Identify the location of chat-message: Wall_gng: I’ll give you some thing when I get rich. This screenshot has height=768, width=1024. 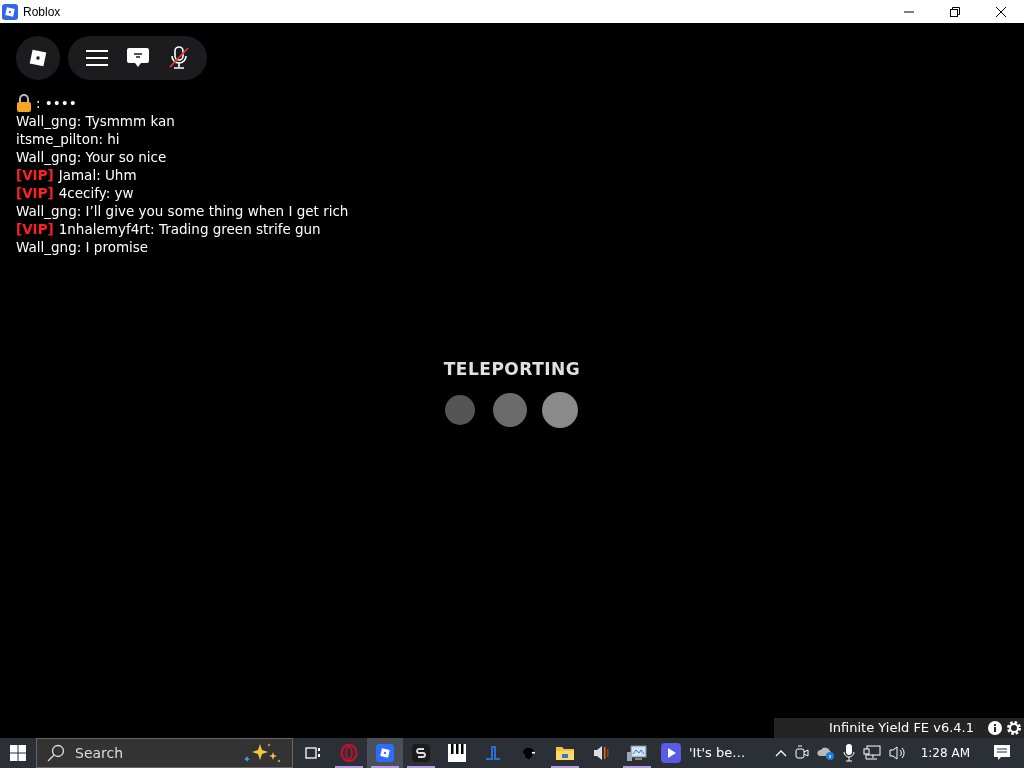
(182, 211).